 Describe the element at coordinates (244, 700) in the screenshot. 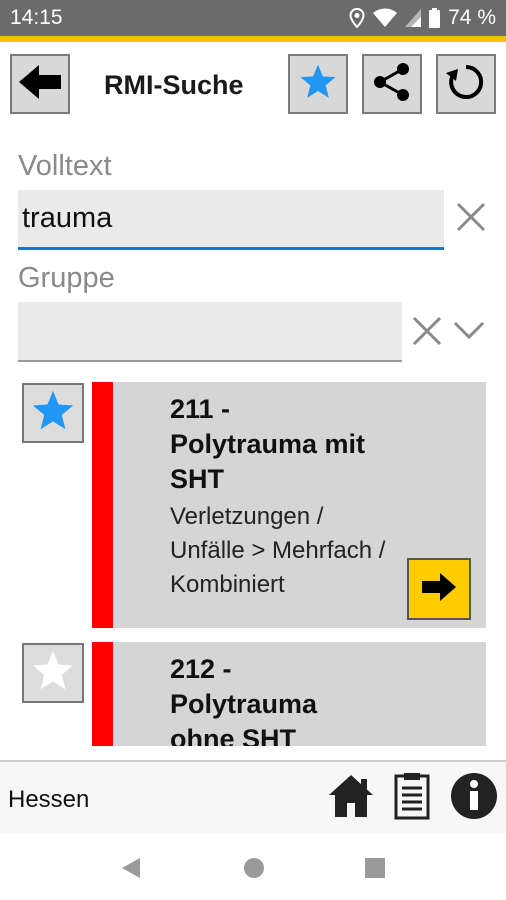

I see `result-title: 212 - Polytrauma ohne SHT` at that location.